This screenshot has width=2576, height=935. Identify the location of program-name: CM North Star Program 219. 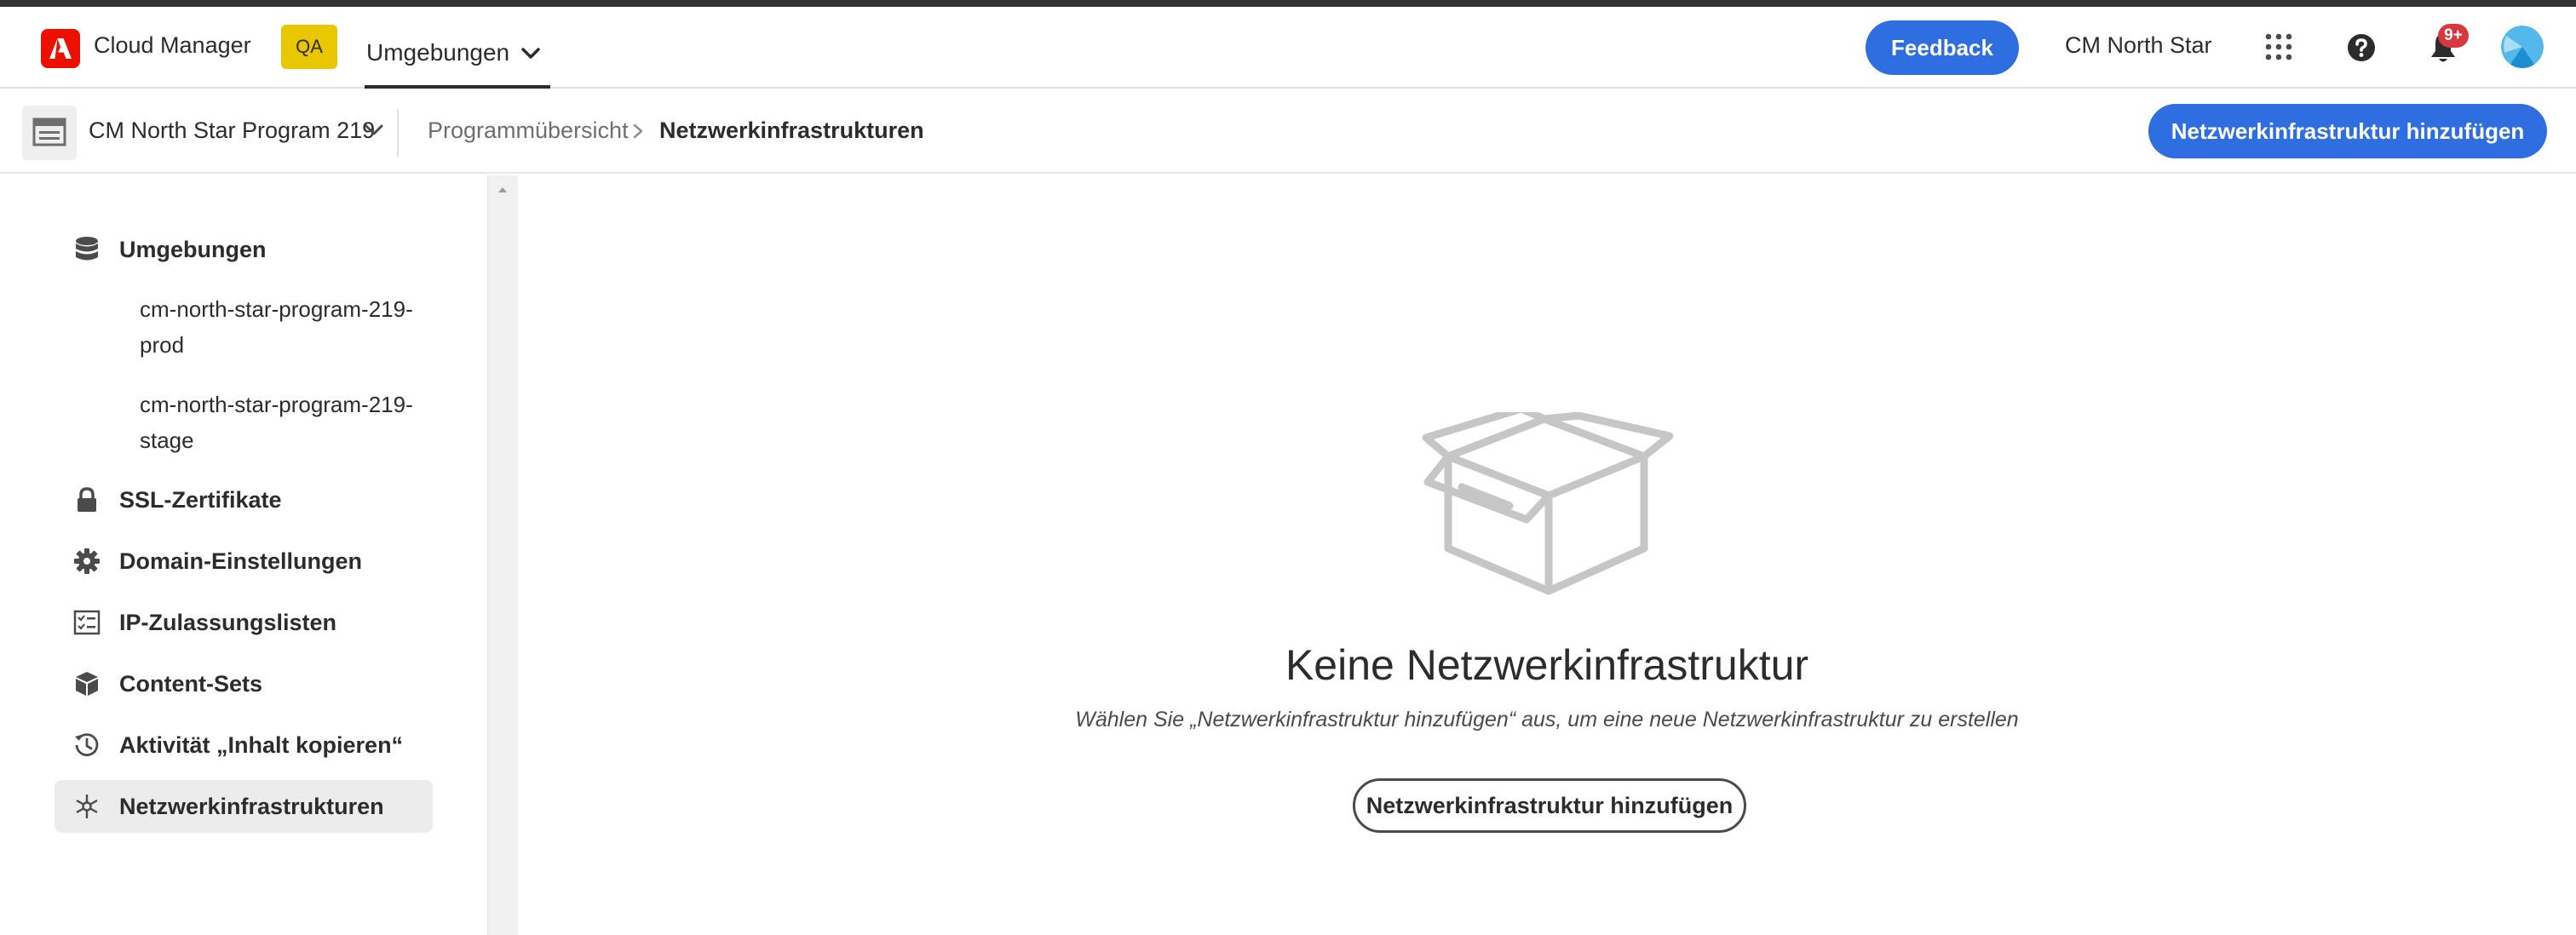
(232, 131).